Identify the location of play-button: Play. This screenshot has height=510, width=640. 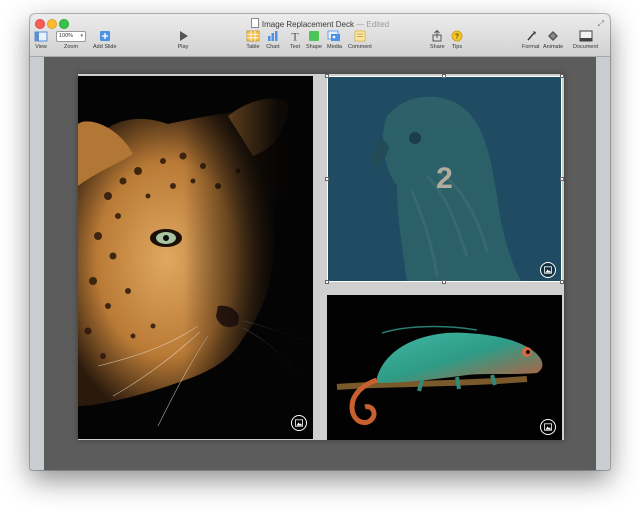
(183, 40).